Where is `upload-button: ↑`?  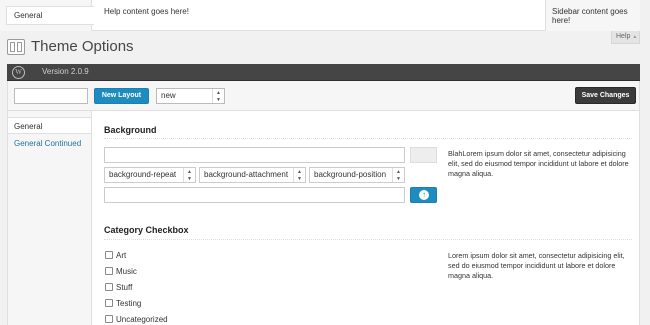
upload-button: ↑ is located at coordinates (423, 195).